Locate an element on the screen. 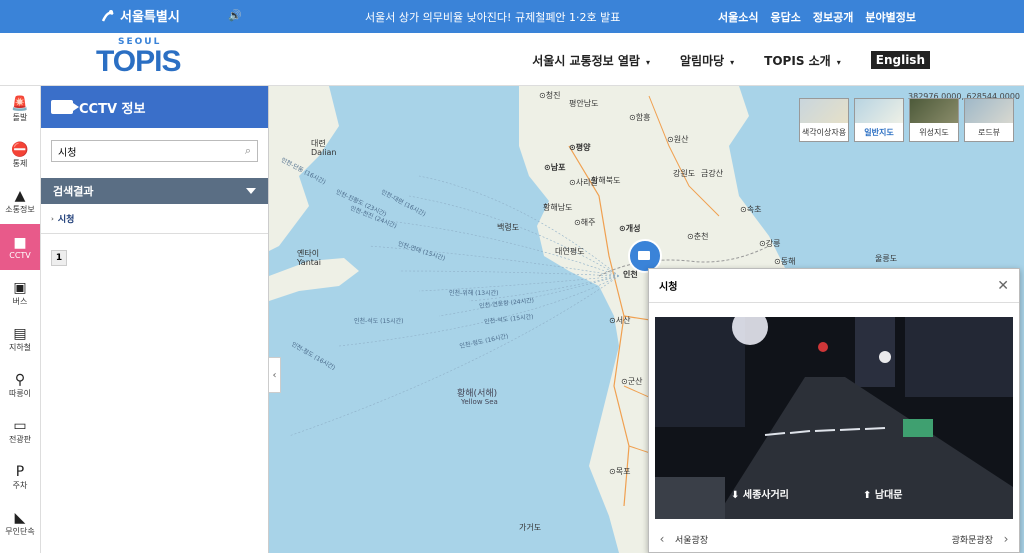 The width and height of the screenshot is (1024, 553). seoul-logo: 서울특별시 is located at coordinates (140, 15).